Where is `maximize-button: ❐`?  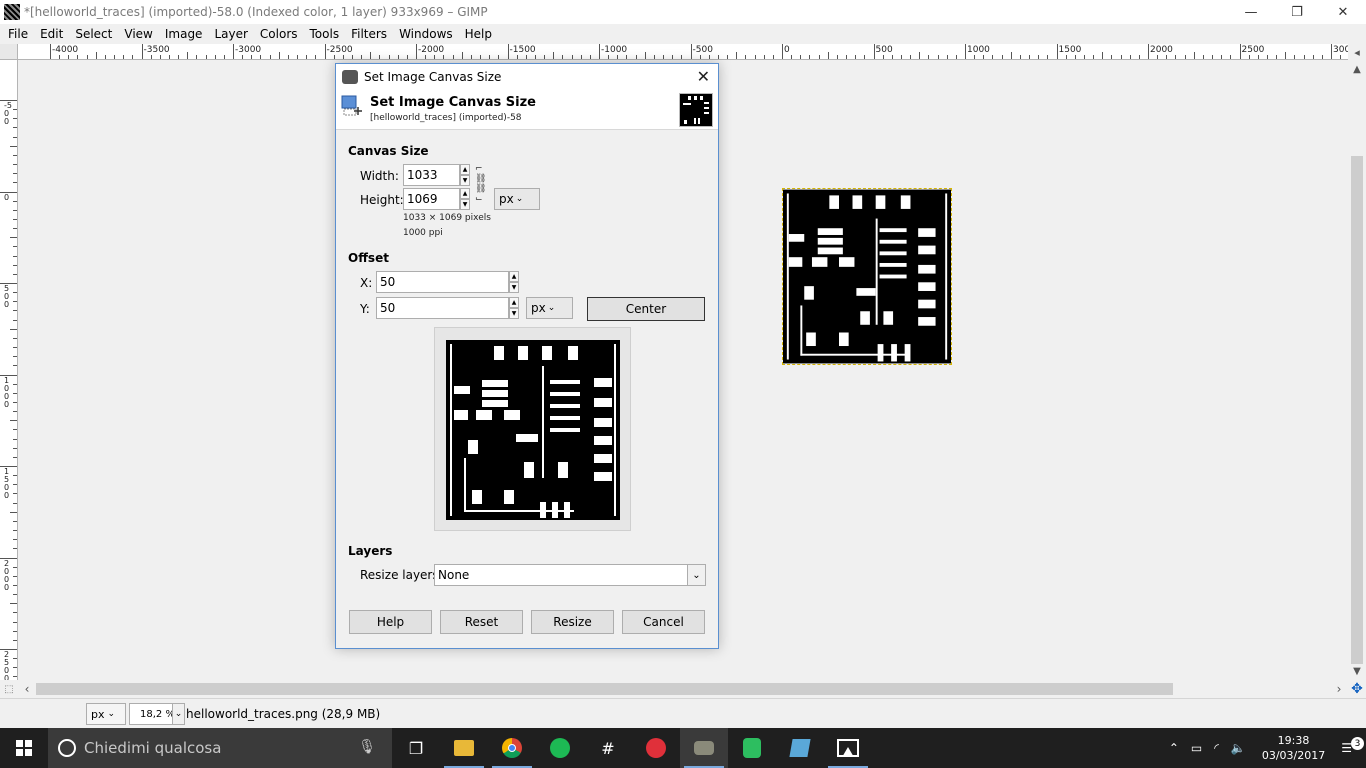 maximize-button: ❐ is located at coordinates (1297, 12).